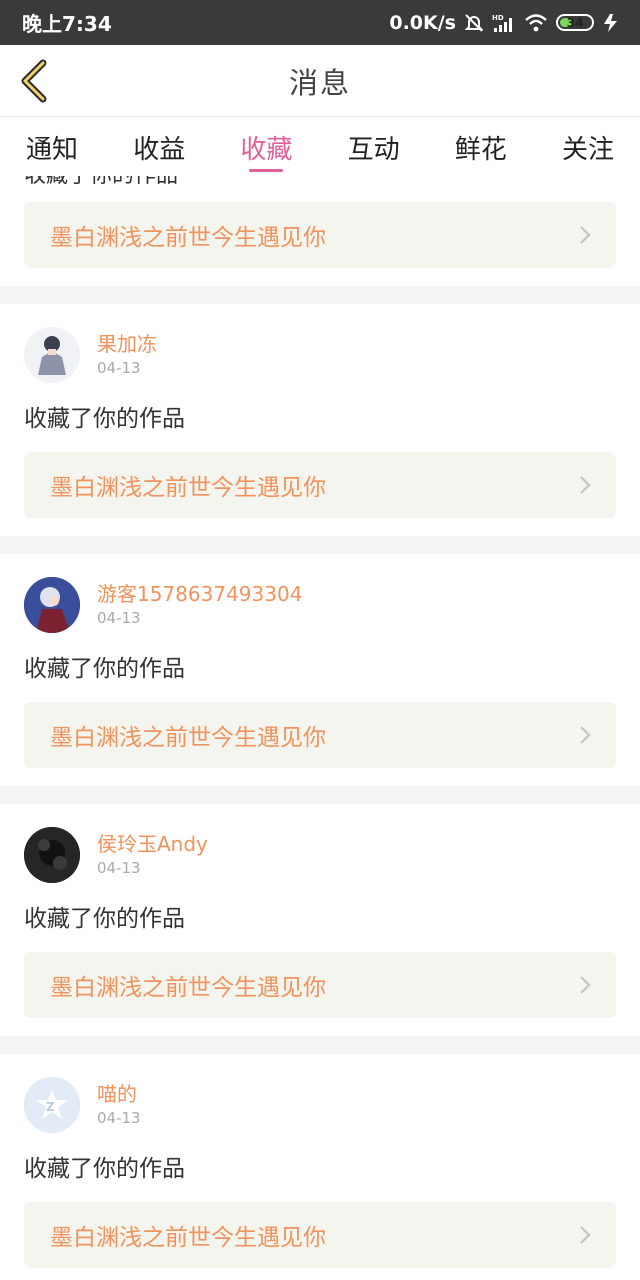 This screenshot has width=640, height=1280. Describe the element at coordinates (481, 147) in the screenshot. I see `tab-flowers: 鲜花` at that location.